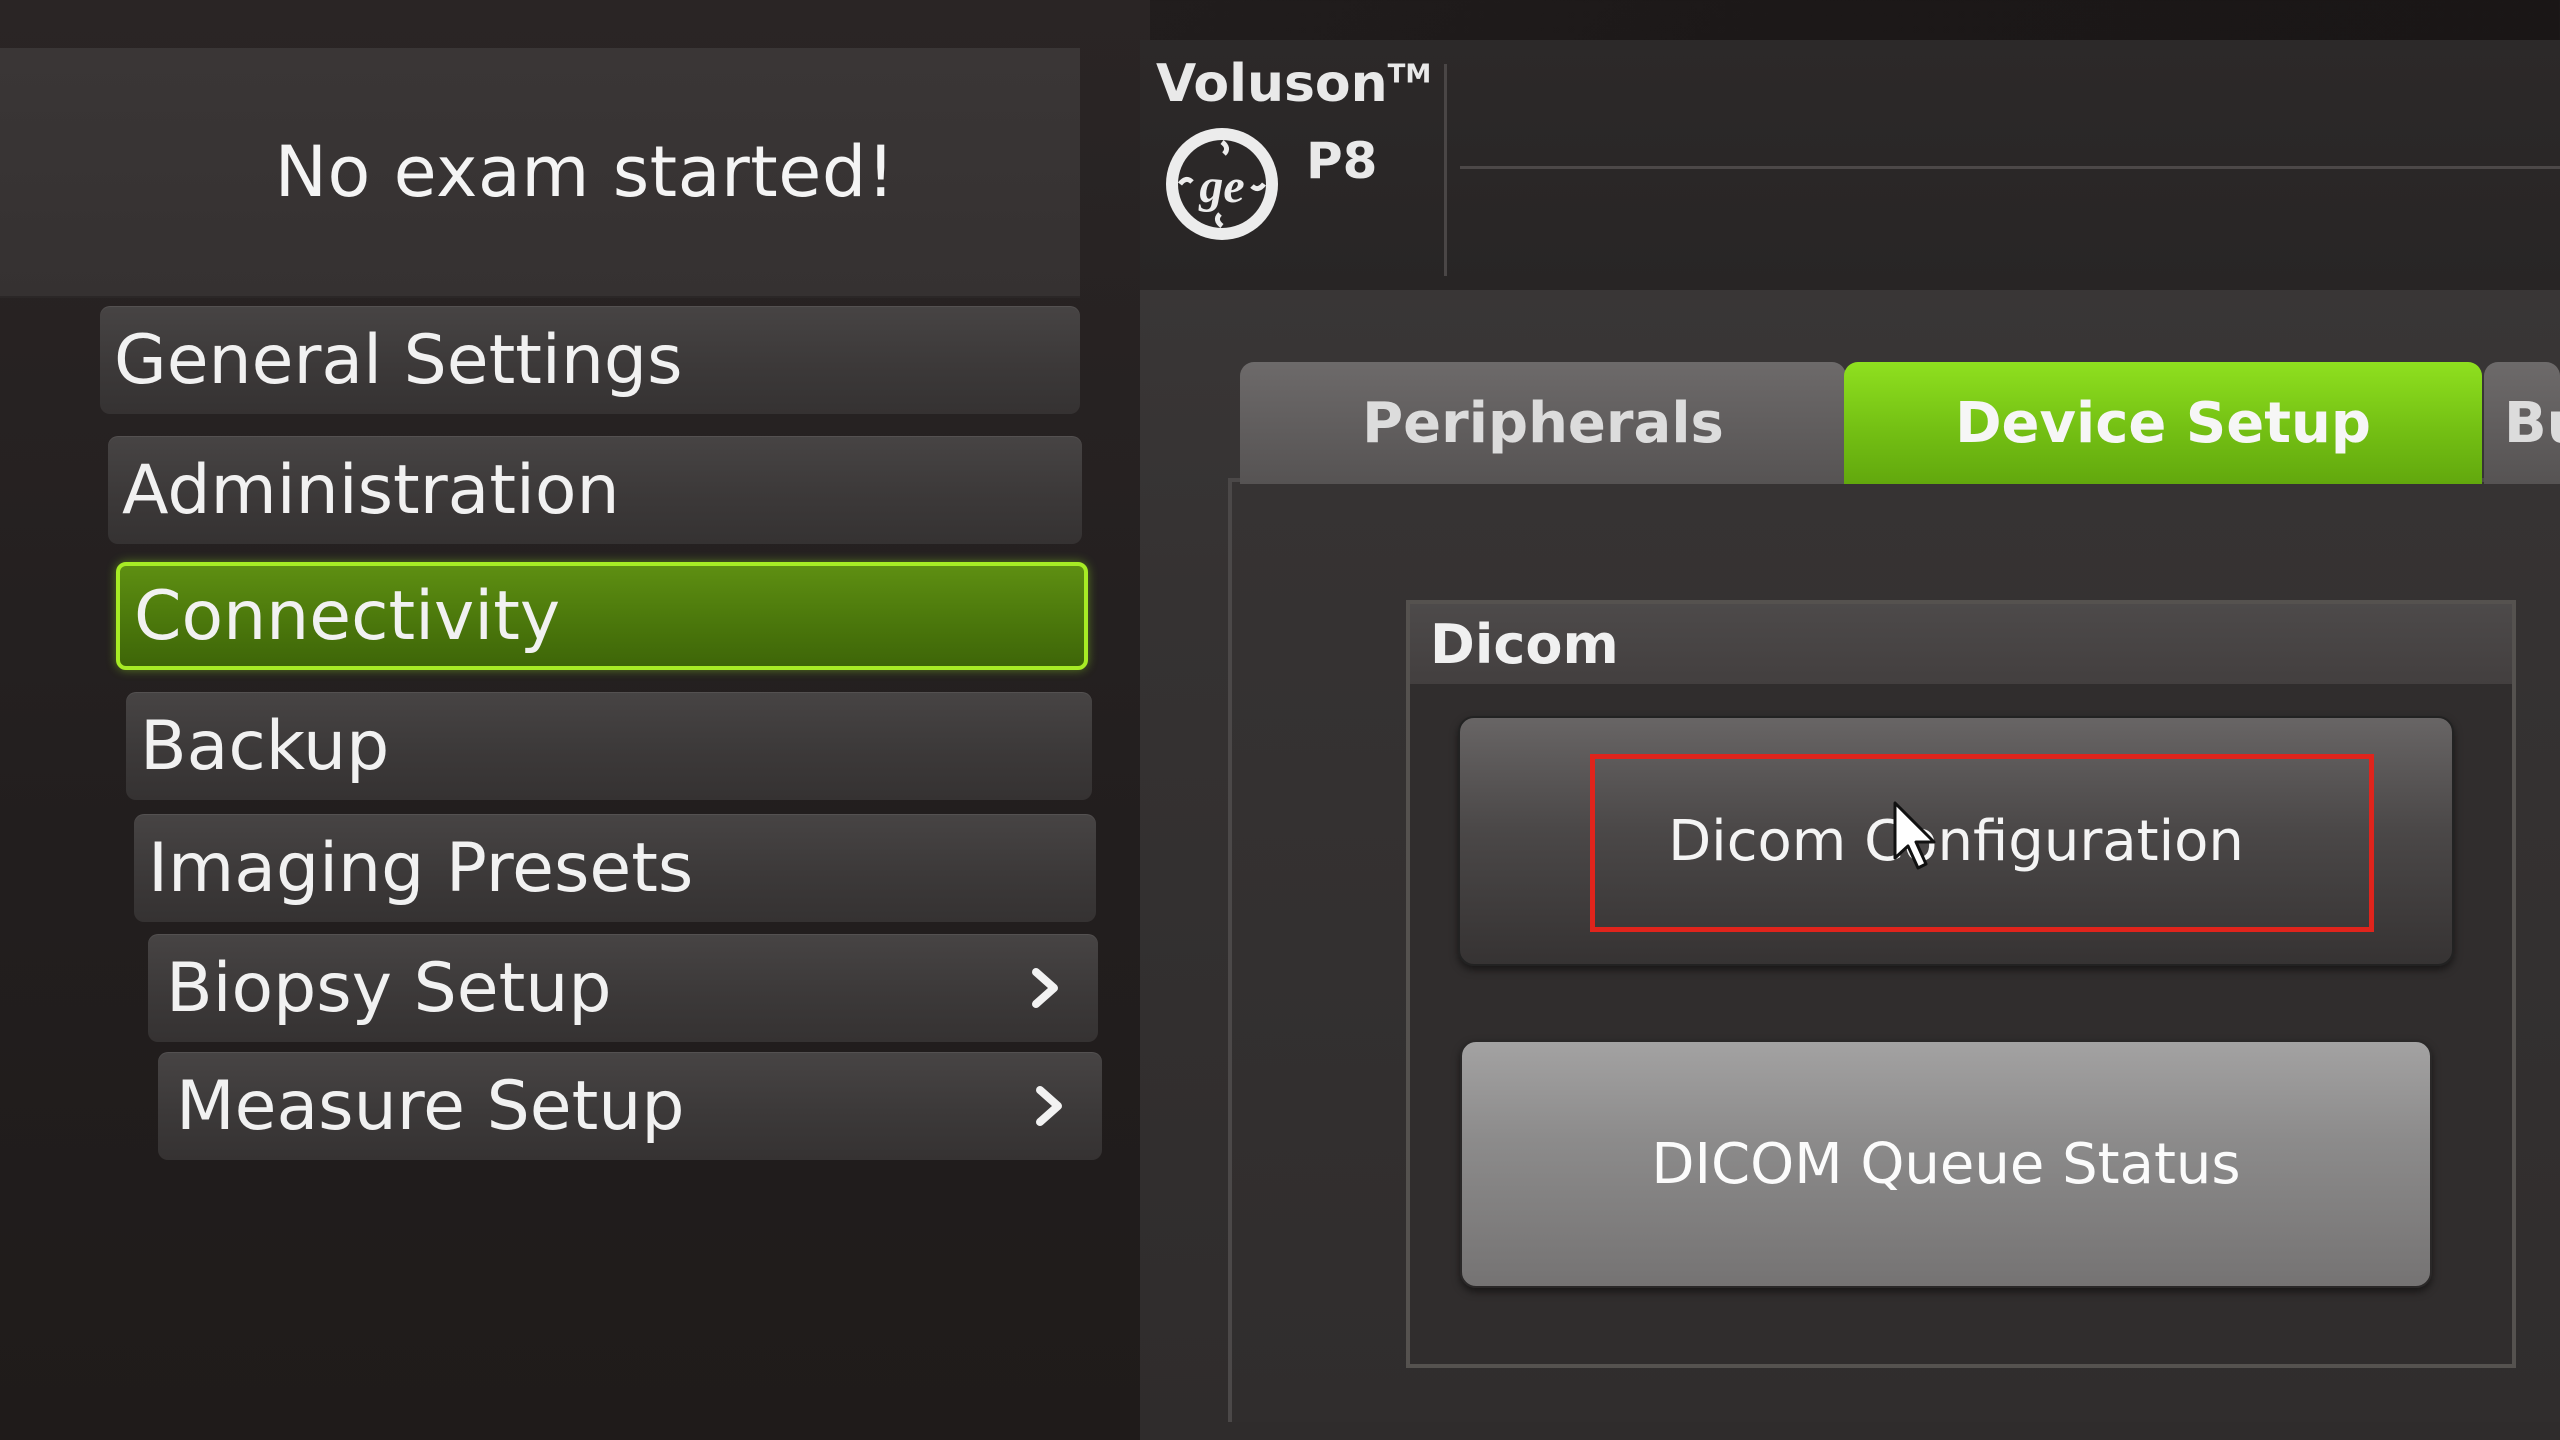 This screenshot has height=1440, width=2560. Describe the element at coordinates (1961, 644) in the screenshot. I see `group-title: Dicom` at that location.